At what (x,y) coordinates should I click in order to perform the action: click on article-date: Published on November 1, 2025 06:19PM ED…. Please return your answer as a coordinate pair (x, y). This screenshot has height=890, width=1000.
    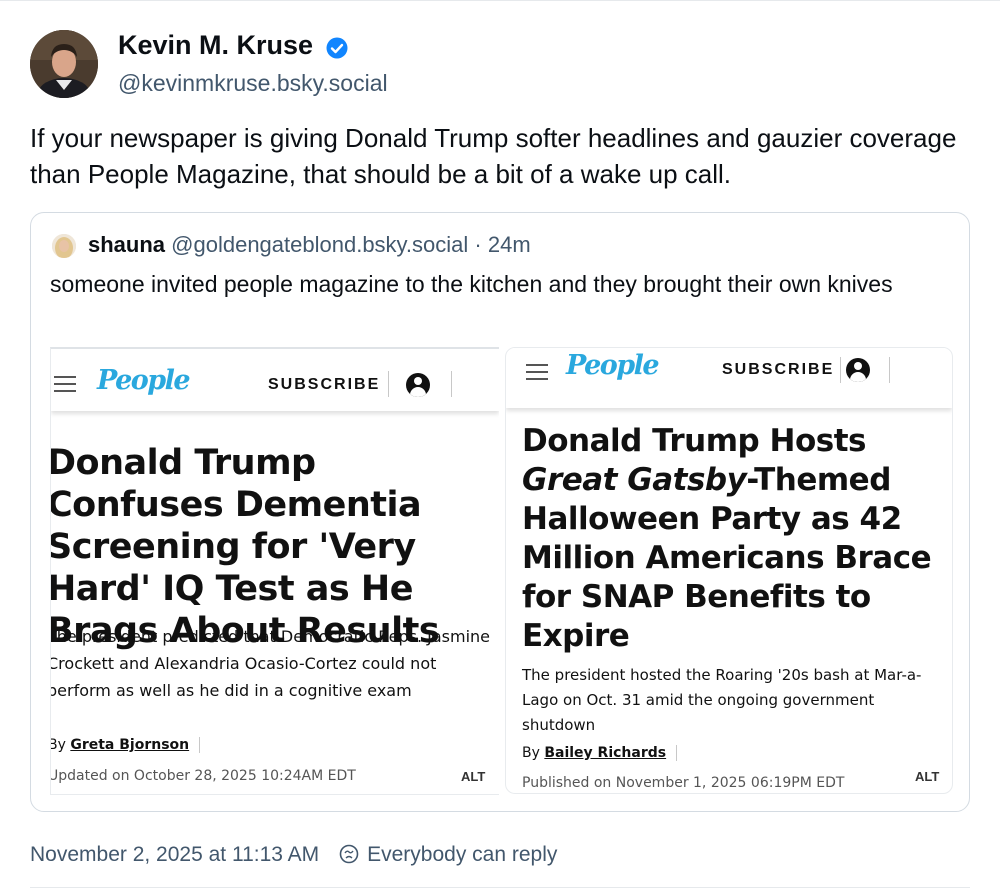
    Looking at the image, I should click on (683, 783).